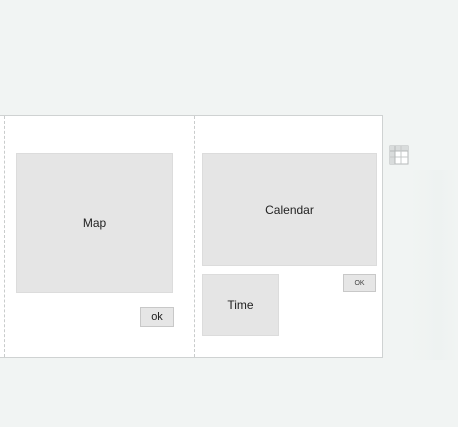 This screenshot has height=427, width=458. Describe the element at coordinates (434, 265) in the screenshot. I see `background-shadow` at that location.